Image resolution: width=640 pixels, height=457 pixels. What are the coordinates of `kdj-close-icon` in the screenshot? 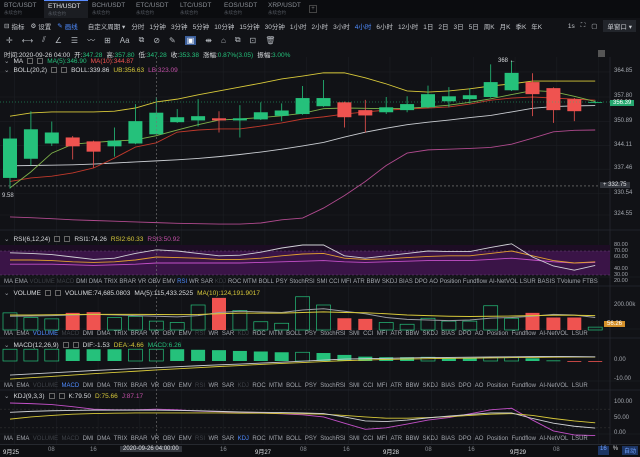 It's located at (61, 396).